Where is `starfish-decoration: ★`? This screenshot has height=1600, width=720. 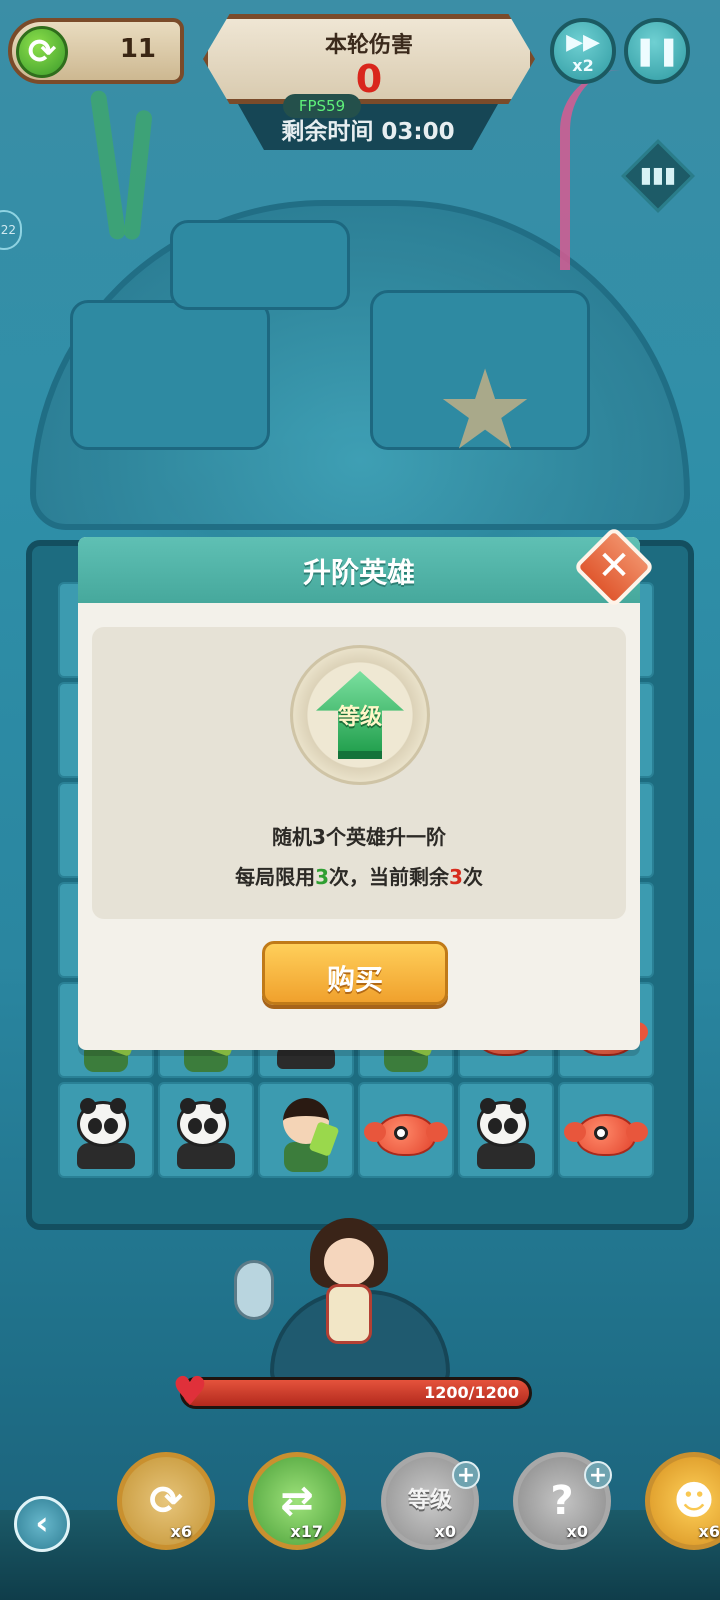 starfish-decoration: ★ is located at coordinates (485, 410).